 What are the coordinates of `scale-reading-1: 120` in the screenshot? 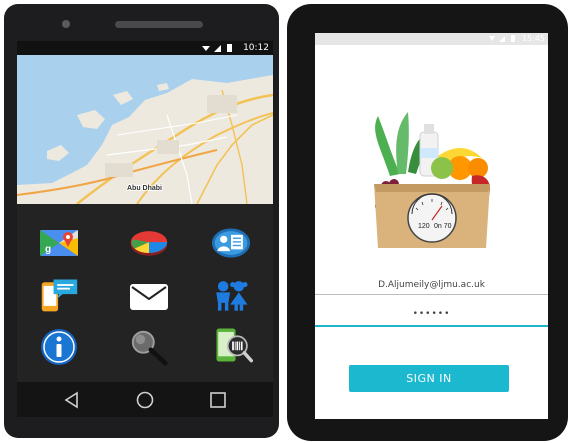 It's located at (424, 226).